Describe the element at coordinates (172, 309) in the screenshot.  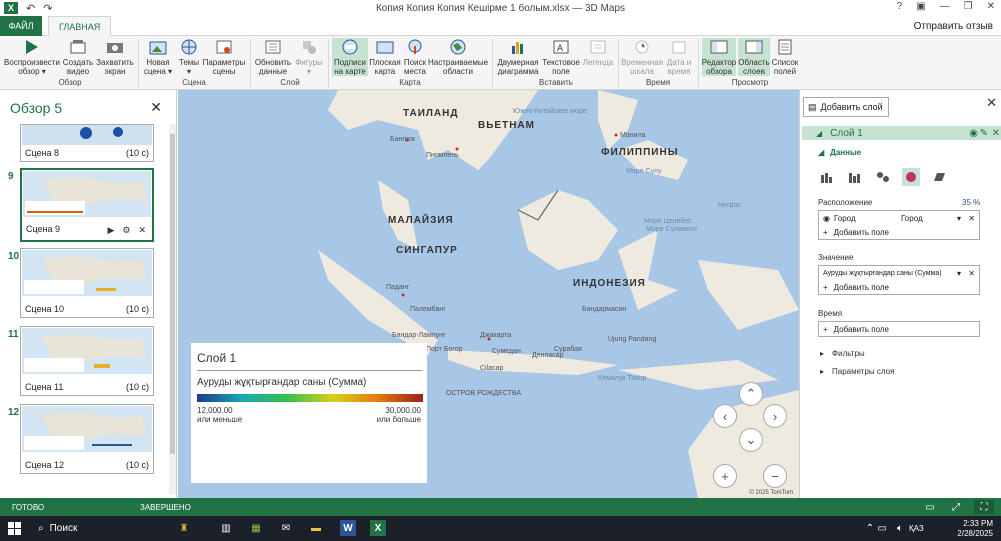
I see `tour-scrollbar` at that location.